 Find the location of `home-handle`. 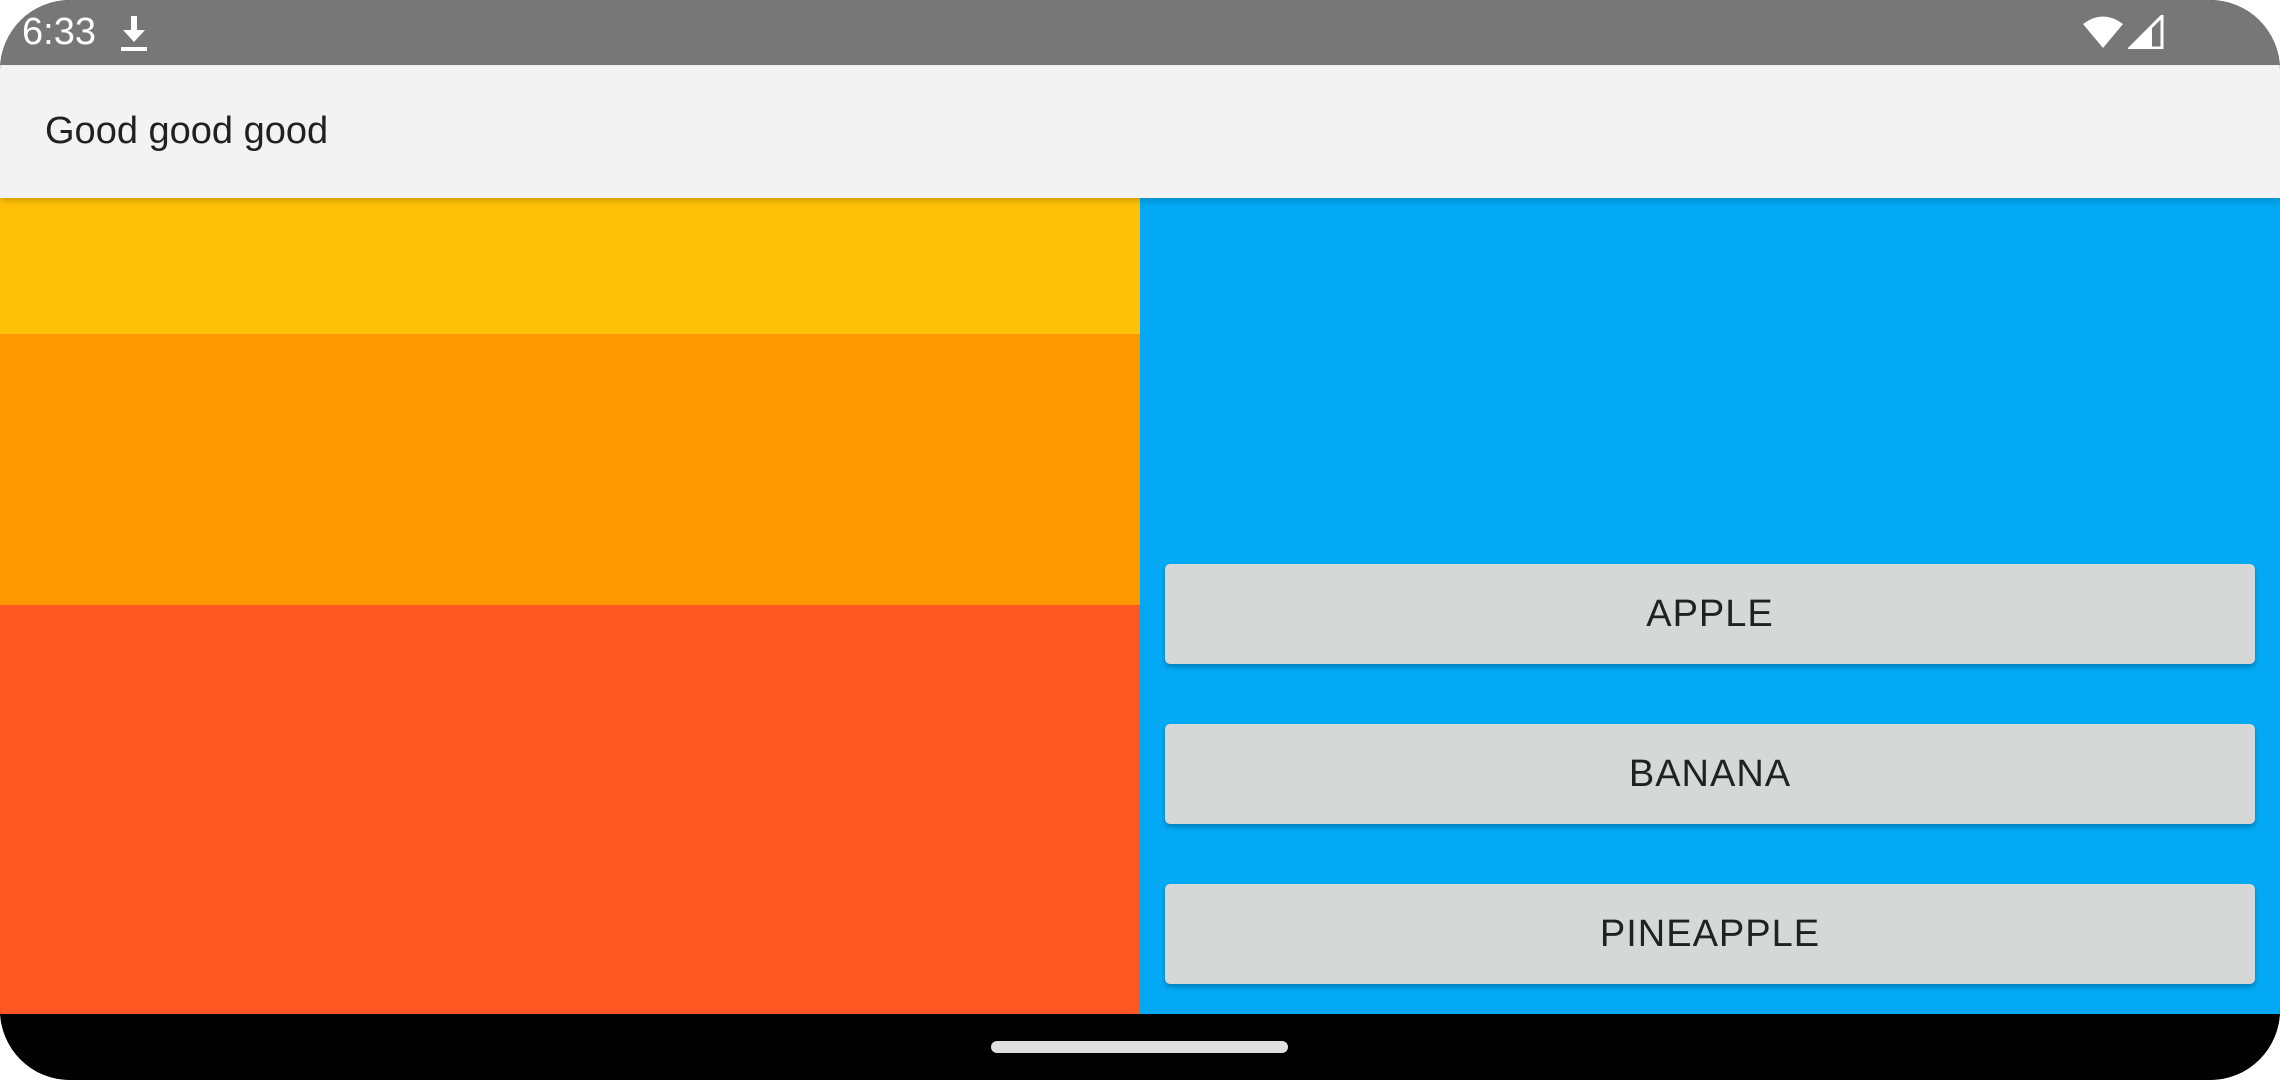

home-handle is located at coordinates (1139, 1047).